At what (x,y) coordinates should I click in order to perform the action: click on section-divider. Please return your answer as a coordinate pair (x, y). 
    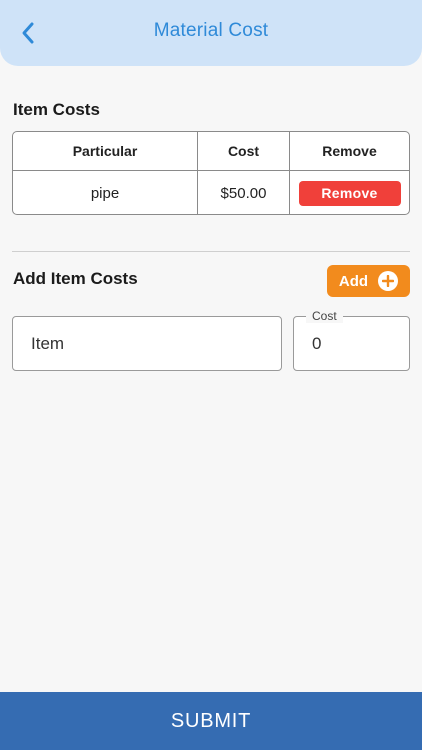
    Looking at the image, I should click on (211, 251).